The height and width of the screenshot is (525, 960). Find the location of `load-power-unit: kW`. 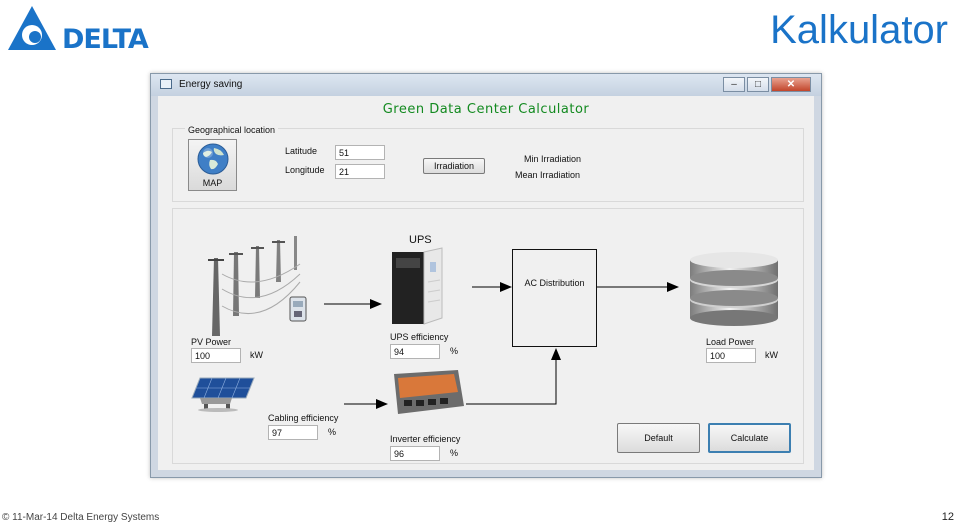

load-power-unit: kW is located at coordinates (771, 355).